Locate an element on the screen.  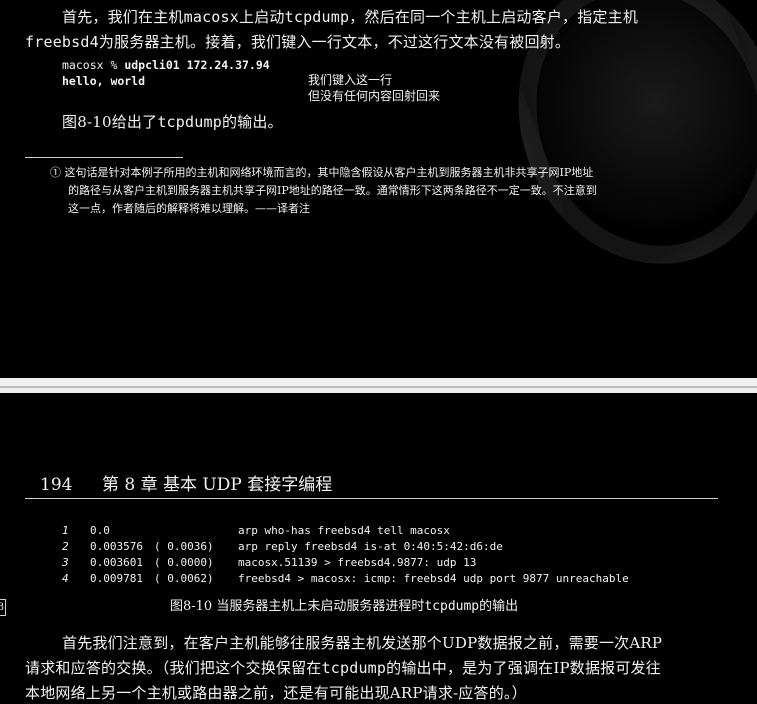
caption-text: 图8-10 当服务器主机上未启动服务器进程时 is located at coordinates (297, 606).